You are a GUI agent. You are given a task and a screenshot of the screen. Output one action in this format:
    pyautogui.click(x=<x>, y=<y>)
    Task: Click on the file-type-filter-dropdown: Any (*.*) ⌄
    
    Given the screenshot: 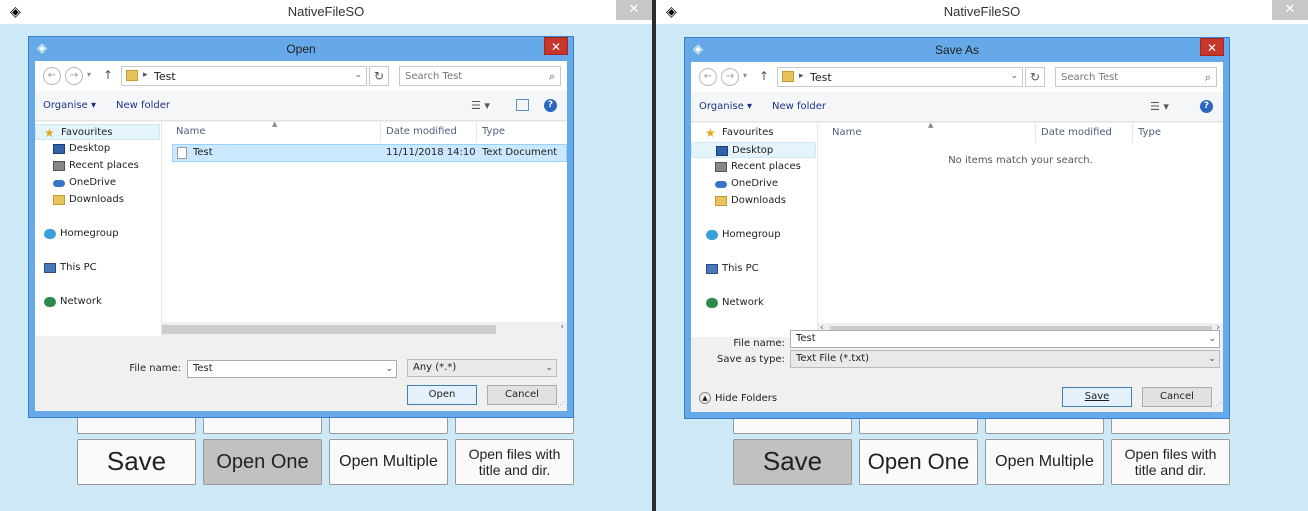 What is the action you would take?
    pyautogui.click(x=482, y=368)
    